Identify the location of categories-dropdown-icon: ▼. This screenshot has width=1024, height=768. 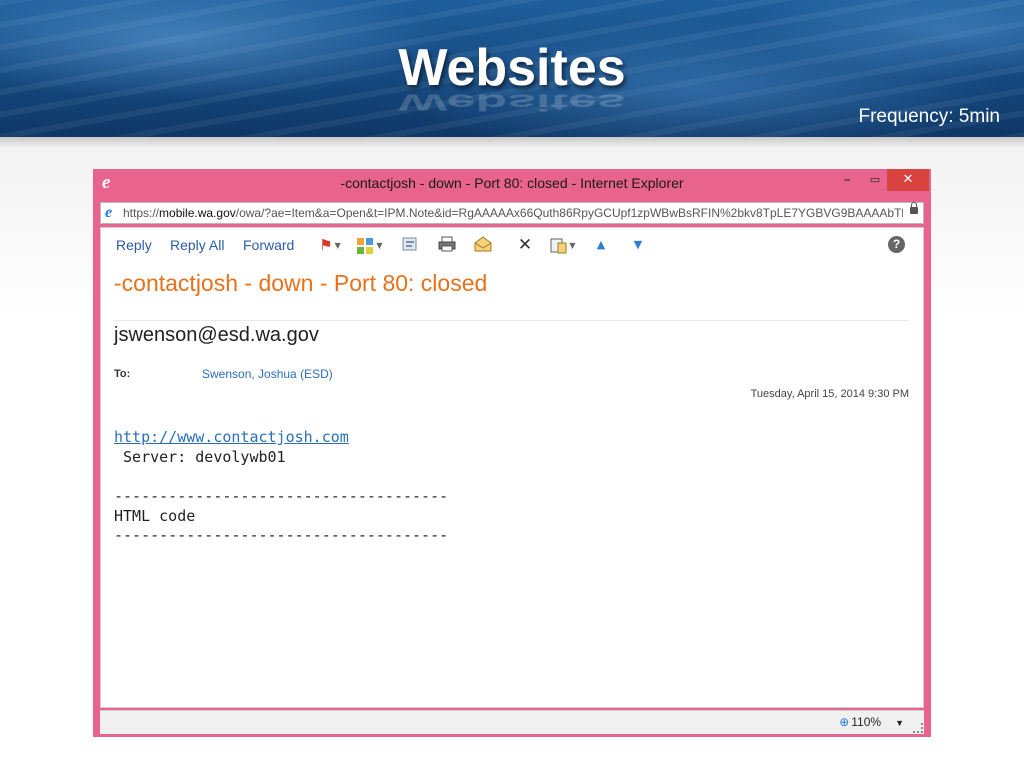
(379, 245).